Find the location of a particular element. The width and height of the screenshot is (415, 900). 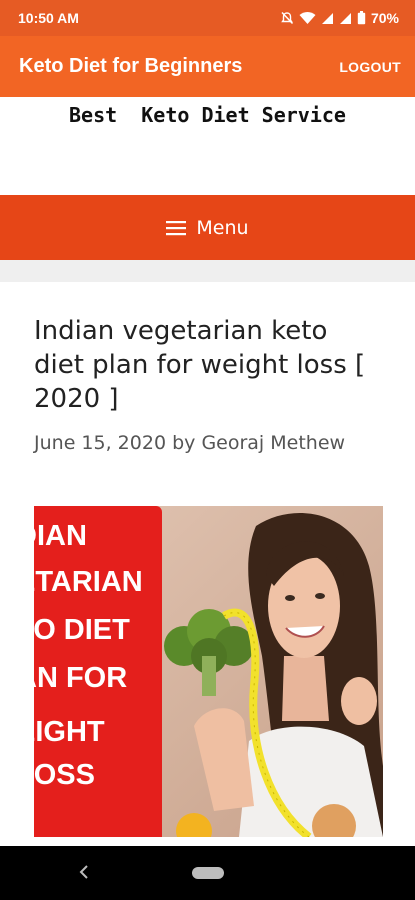

site-header: Best Keto Diet Service is located at coordinates (207, 146).